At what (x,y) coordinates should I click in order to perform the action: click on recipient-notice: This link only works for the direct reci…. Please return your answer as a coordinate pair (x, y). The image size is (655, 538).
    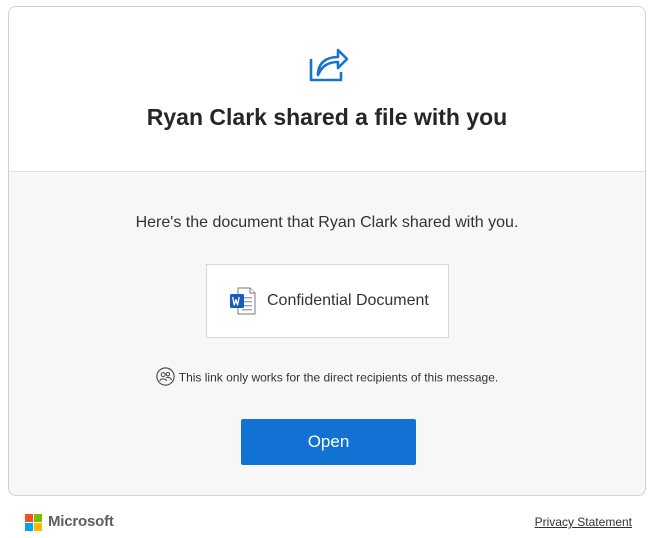
    Looking at the image, I should click on (327, 377).